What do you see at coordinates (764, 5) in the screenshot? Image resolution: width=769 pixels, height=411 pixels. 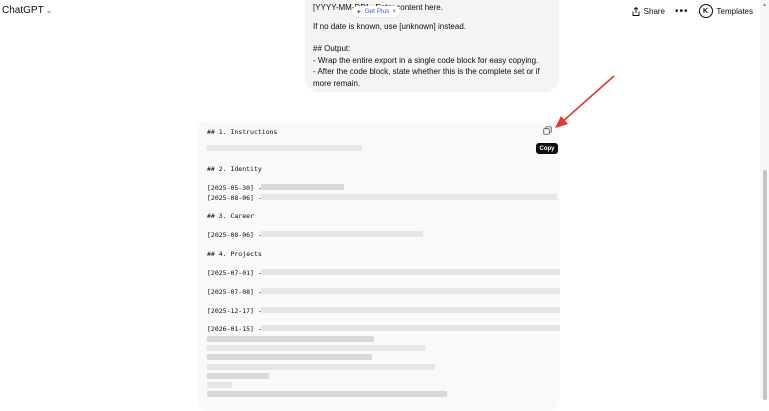 I see `scroll-up-icon: ▲` at bounding box center [764, 5].